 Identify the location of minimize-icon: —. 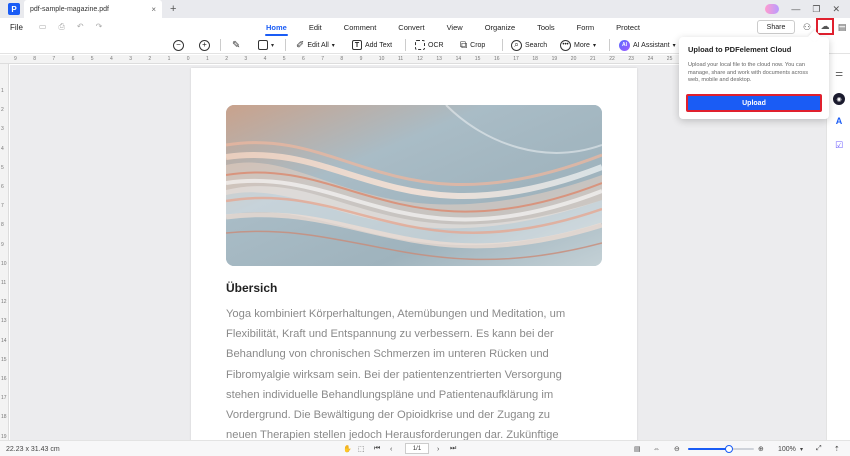
(795, 9).